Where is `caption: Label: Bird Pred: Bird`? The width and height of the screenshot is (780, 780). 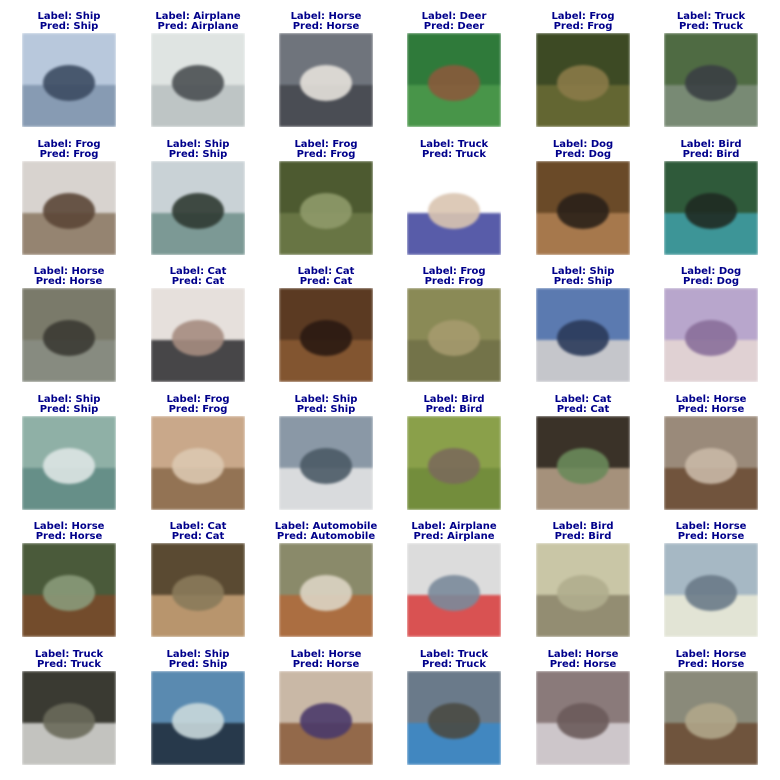 caption: Label: Bird Pred: Bird is located at coordinates (703, 150).